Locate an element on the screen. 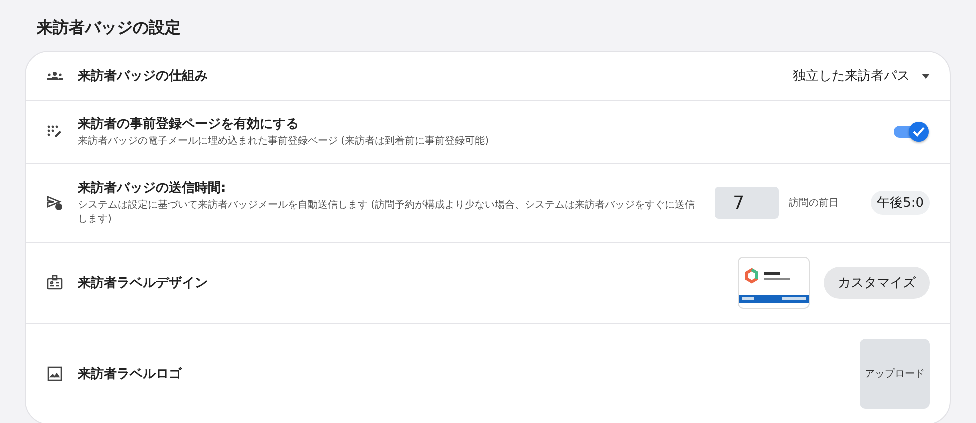  days-unit-label: 訪問の前日 is located at coordinates (814, 203).